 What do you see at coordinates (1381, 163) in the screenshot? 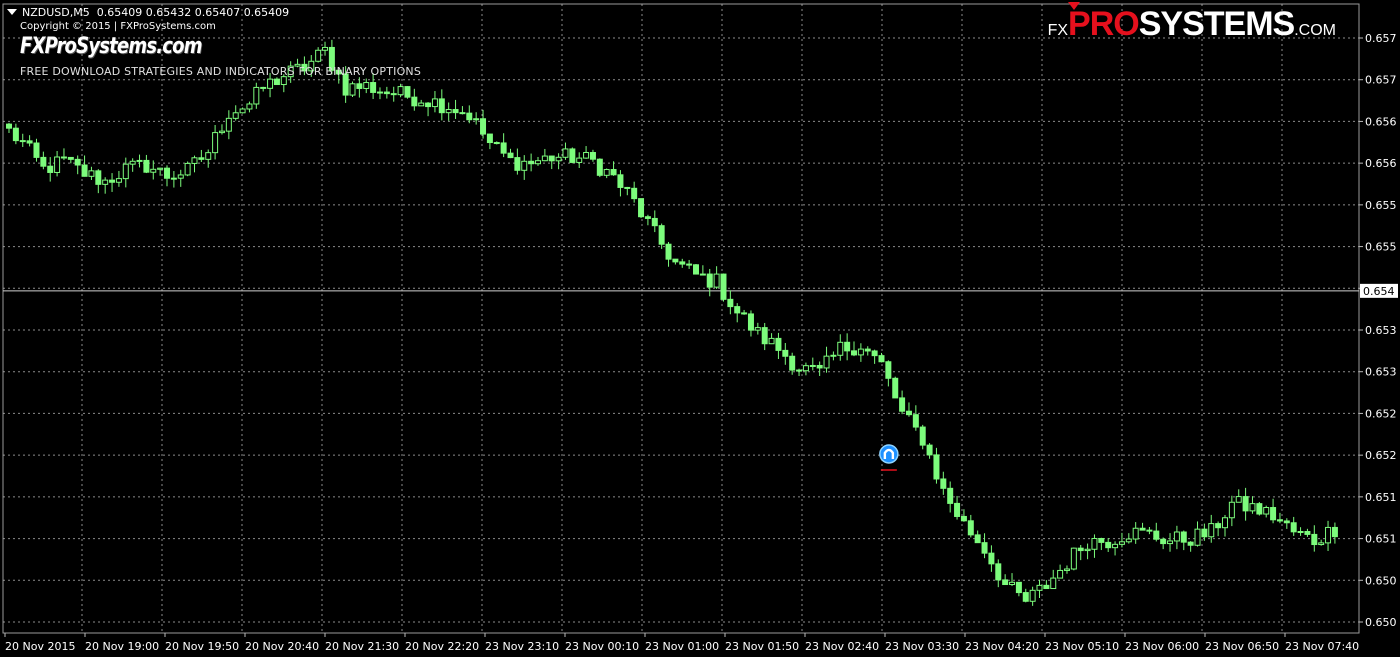
I see `y-tick-label: 0.656` at bounding box center [1381, 163].